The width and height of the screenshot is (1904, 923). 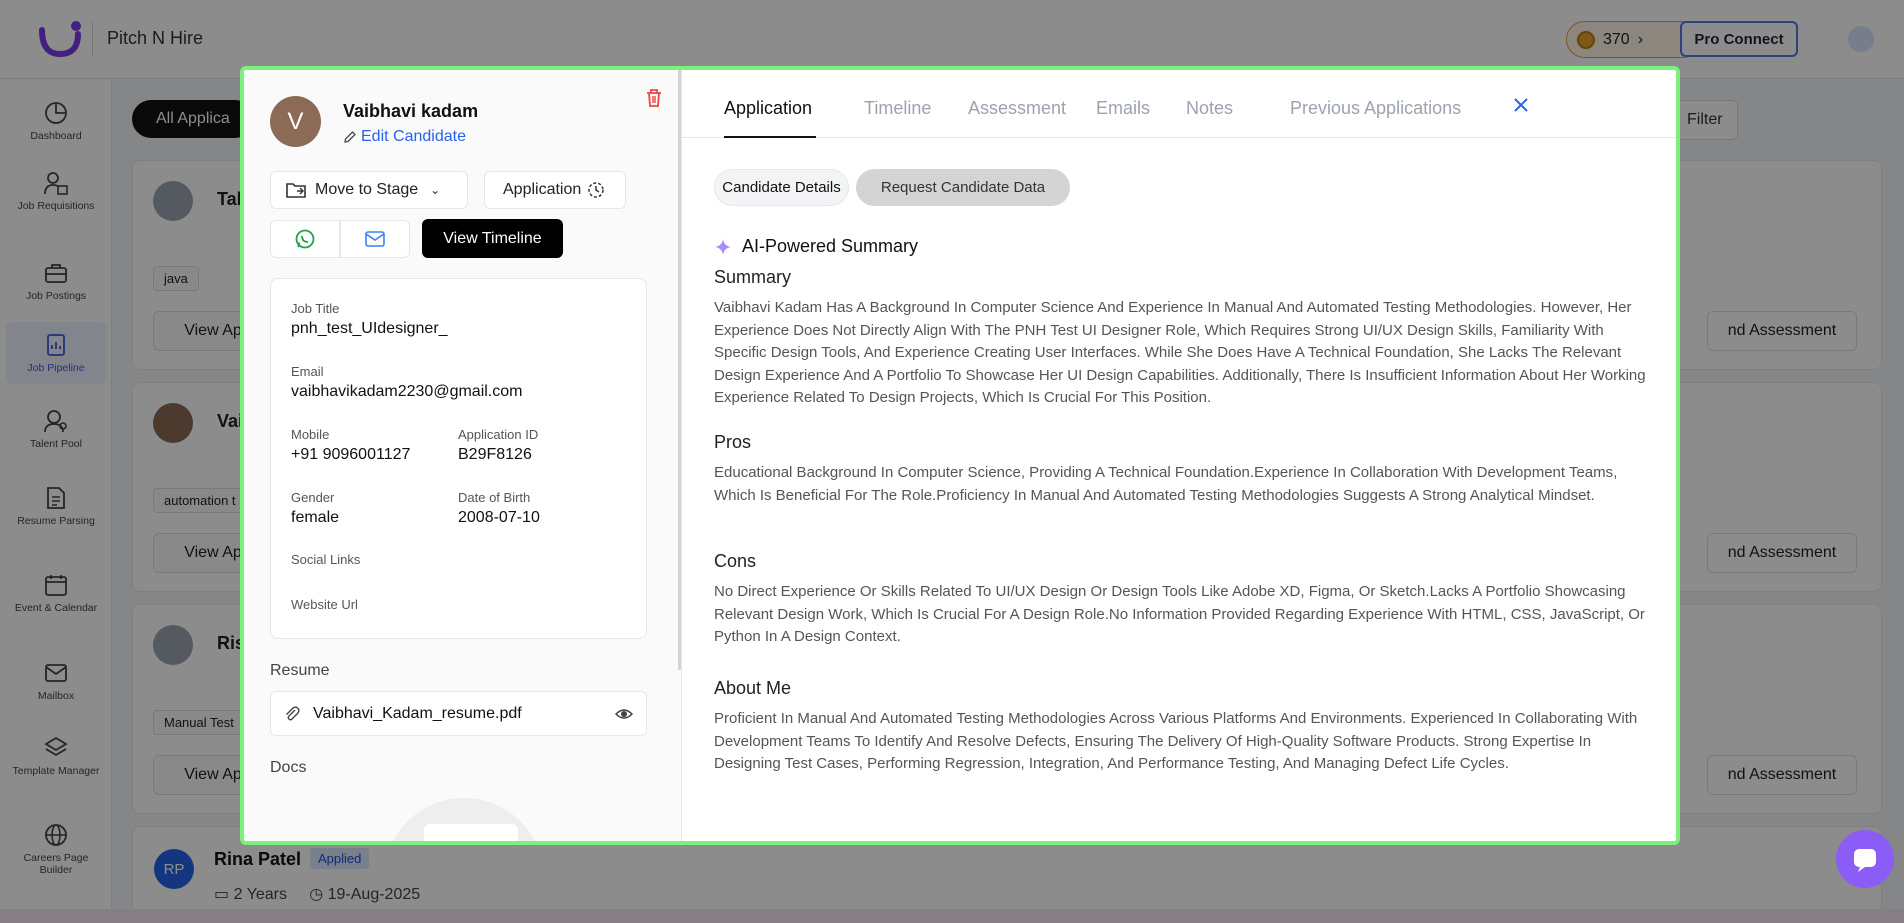 What do you see at coordinates (768, 108) in the screenshot?
I see `tab-application: Application` at bounding box center [768, 108].